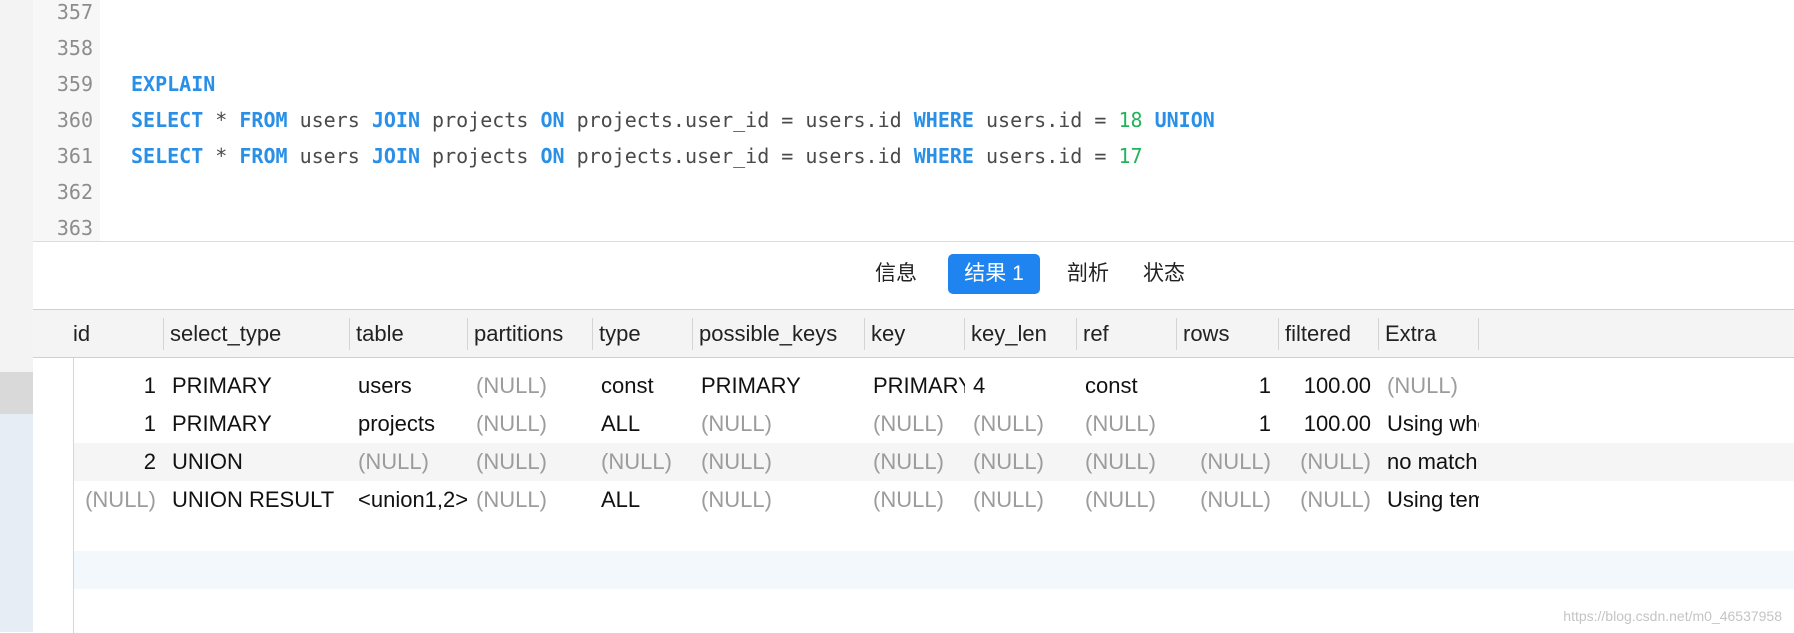 This screenshot has width=1794, height=633. Describe the element at coordinates (1228, 333) in the screenshot. I see `column-header-rows: rows` at that location.